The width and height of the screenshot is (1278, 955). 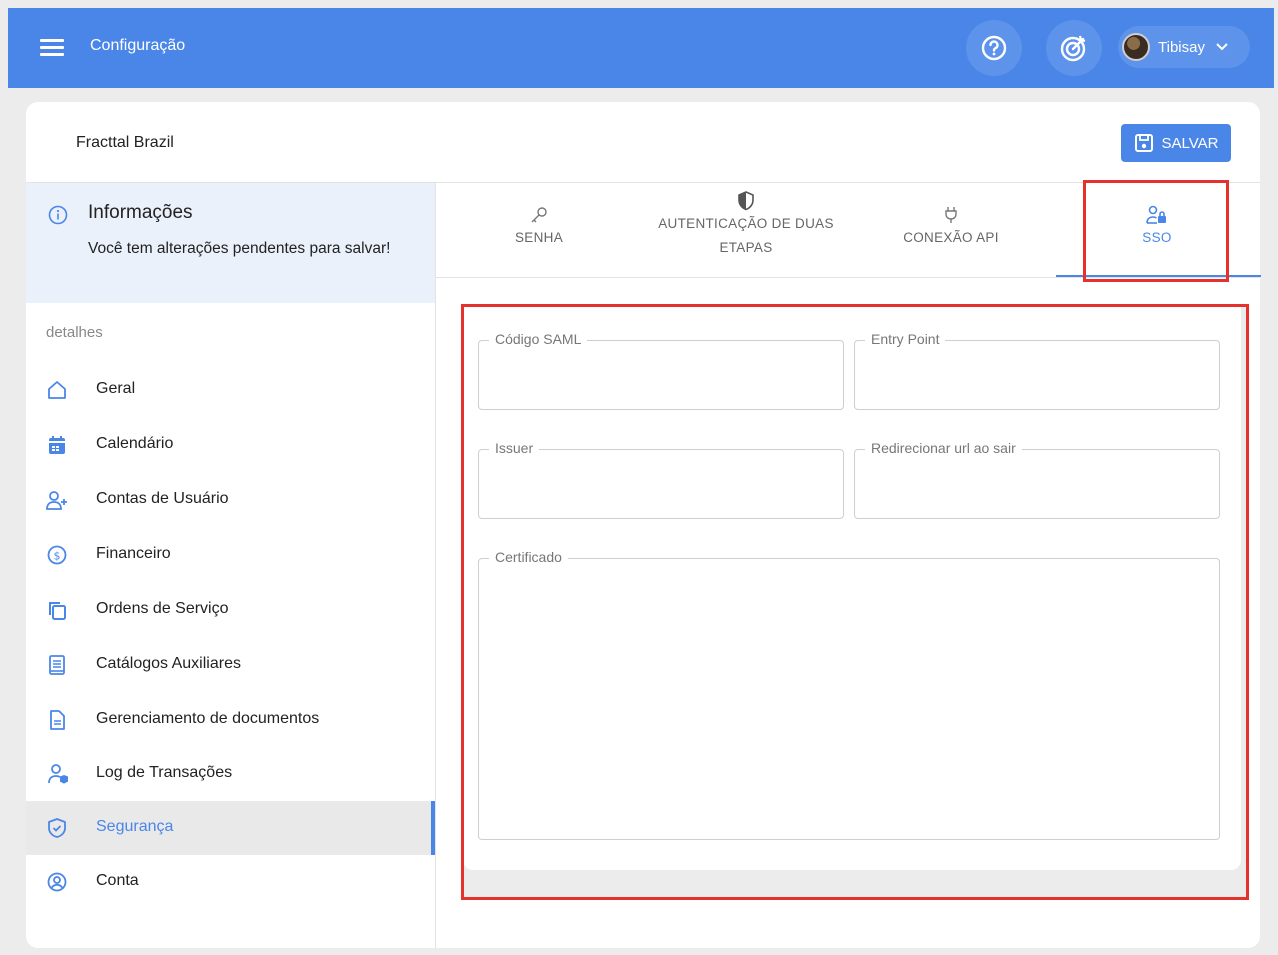 I want to click on field-label: Entry Point, so click(x=905, y=339).